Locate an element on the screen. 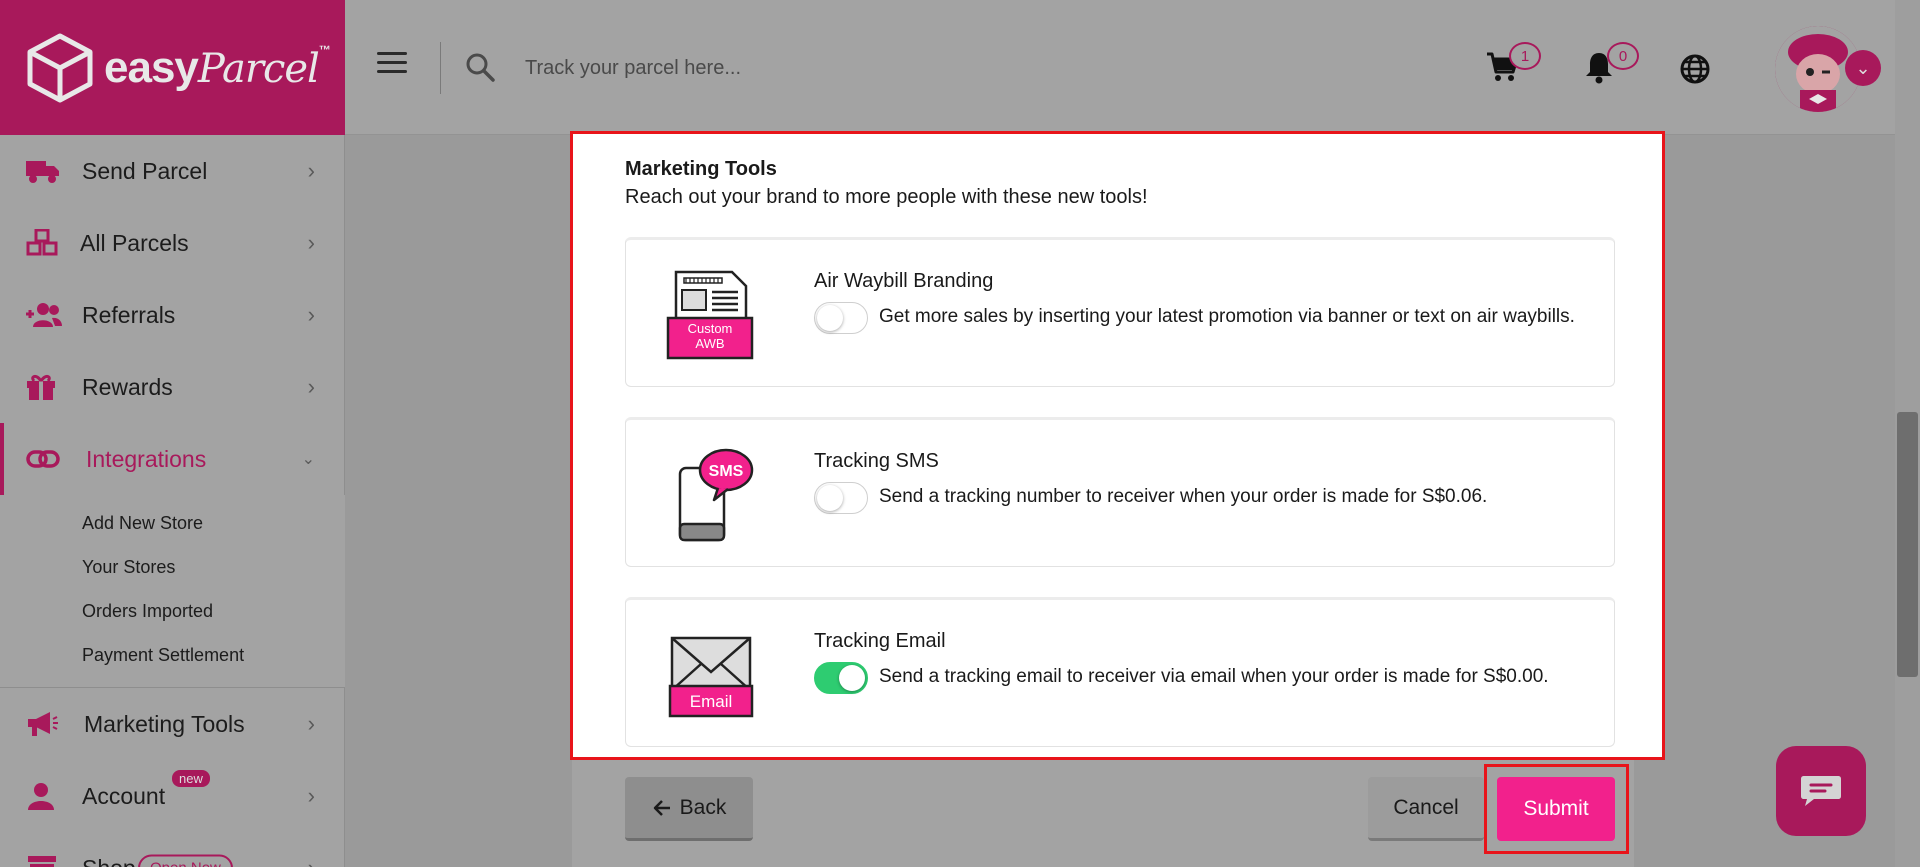 The height and width of the screenshot is (867, 1920). chat-bubble-icon is located at coordinates (1821, 791).